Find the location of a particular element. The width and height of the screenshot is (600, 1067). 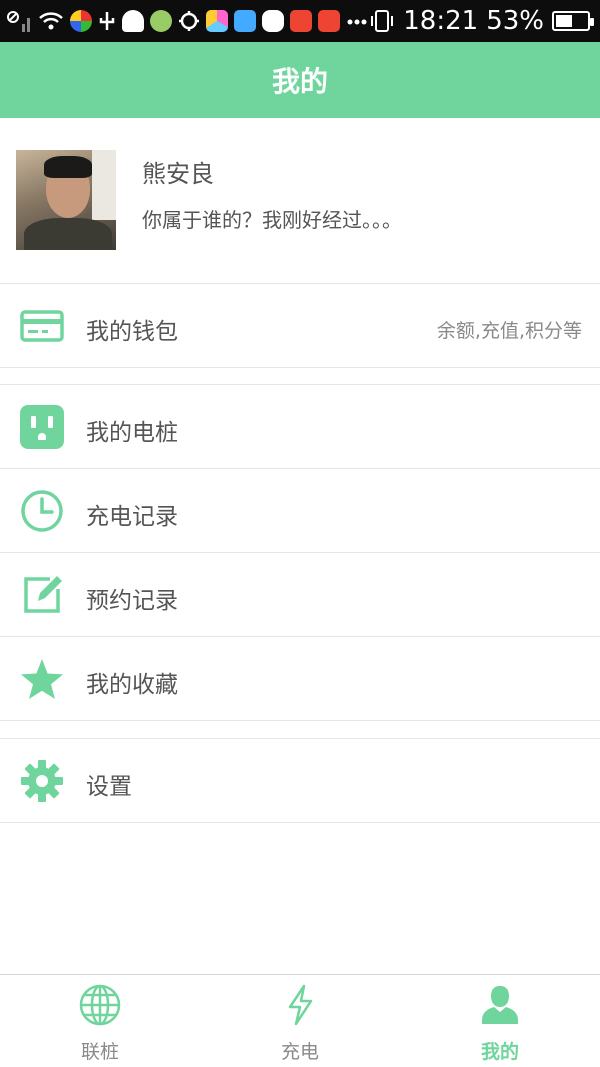

clock: 18:21 is located at coordinates (441, 21).